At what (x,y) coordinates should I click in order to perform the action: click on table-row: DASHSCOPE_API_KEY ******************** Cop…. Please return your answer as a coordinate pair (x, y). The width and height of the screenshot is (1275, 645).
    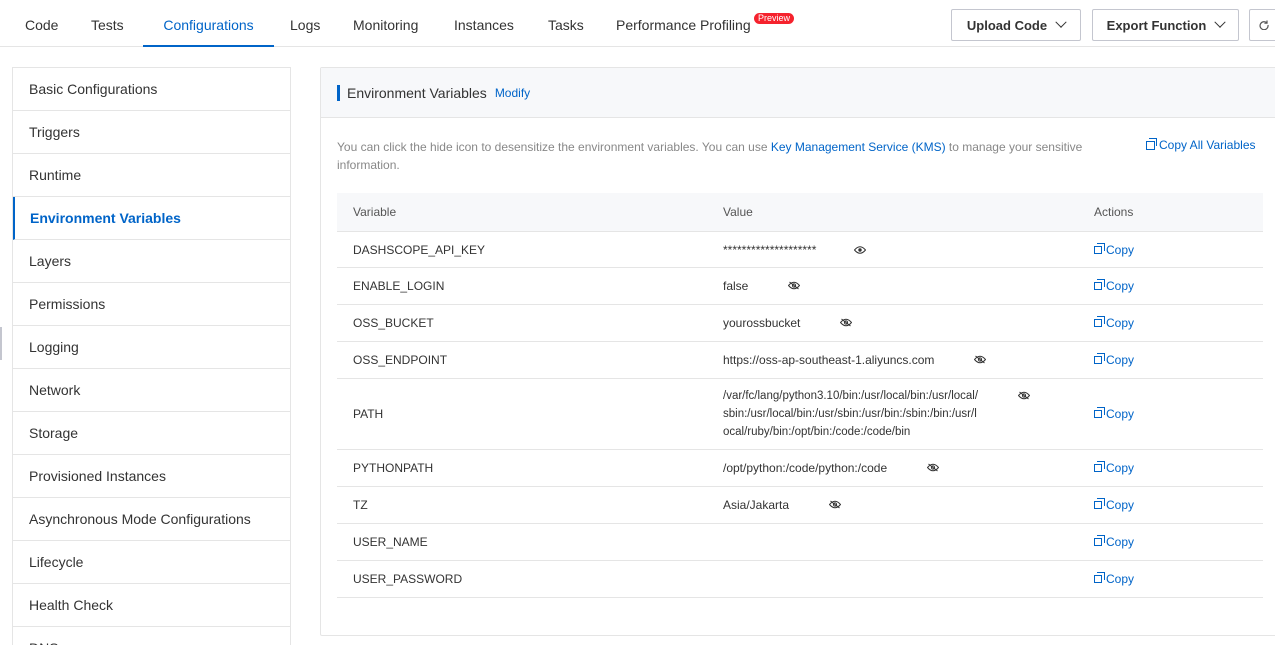
    Looking at the image, I should click on (800, 250).